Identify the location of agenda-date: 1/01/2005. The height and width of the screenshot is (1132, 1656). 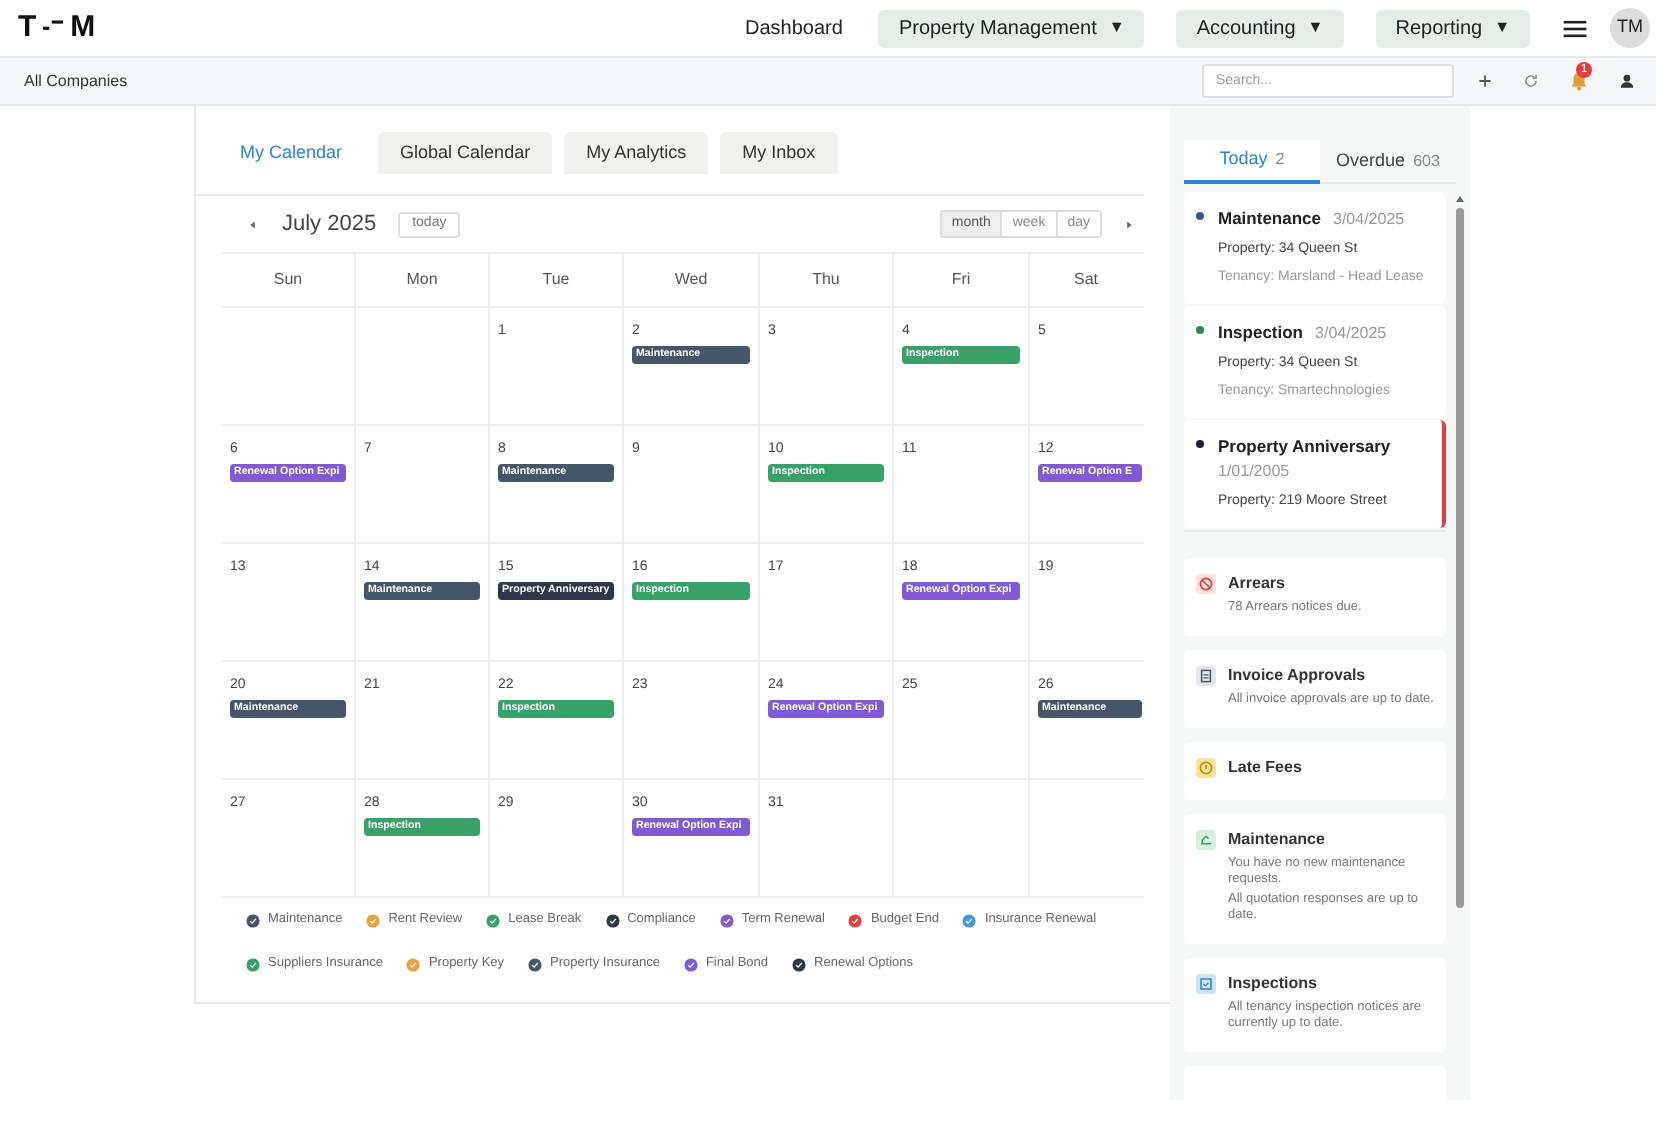
(1254, 471).